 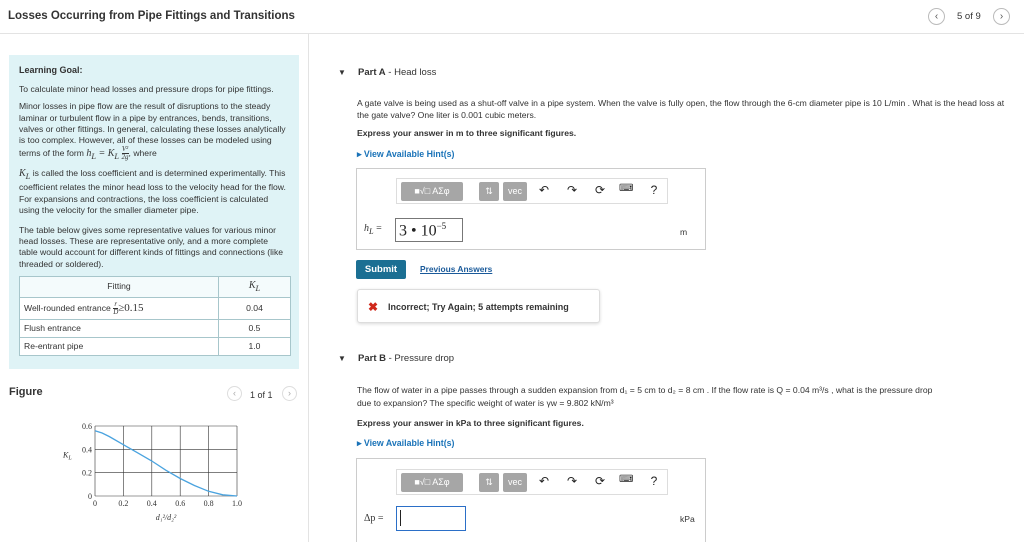 I want to click on x-icon: ✖, so click(x=373, y=307).